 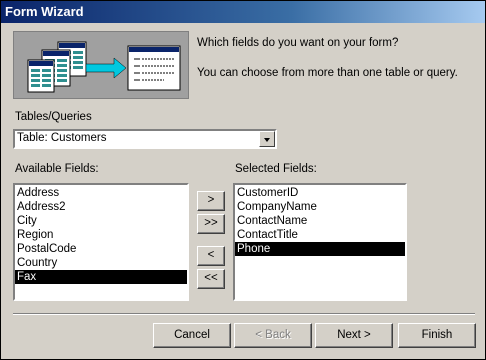 What do you see at coordinates (101, 277) in the screenshot?
I see `list-item: Fax` at bounding box center [101, 277].